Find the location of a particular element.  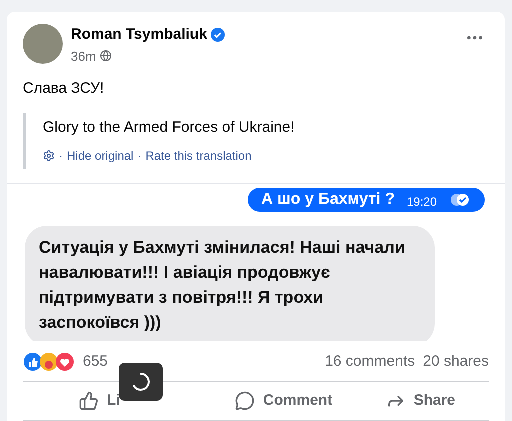

avatar is located at coordinates (43, 44).